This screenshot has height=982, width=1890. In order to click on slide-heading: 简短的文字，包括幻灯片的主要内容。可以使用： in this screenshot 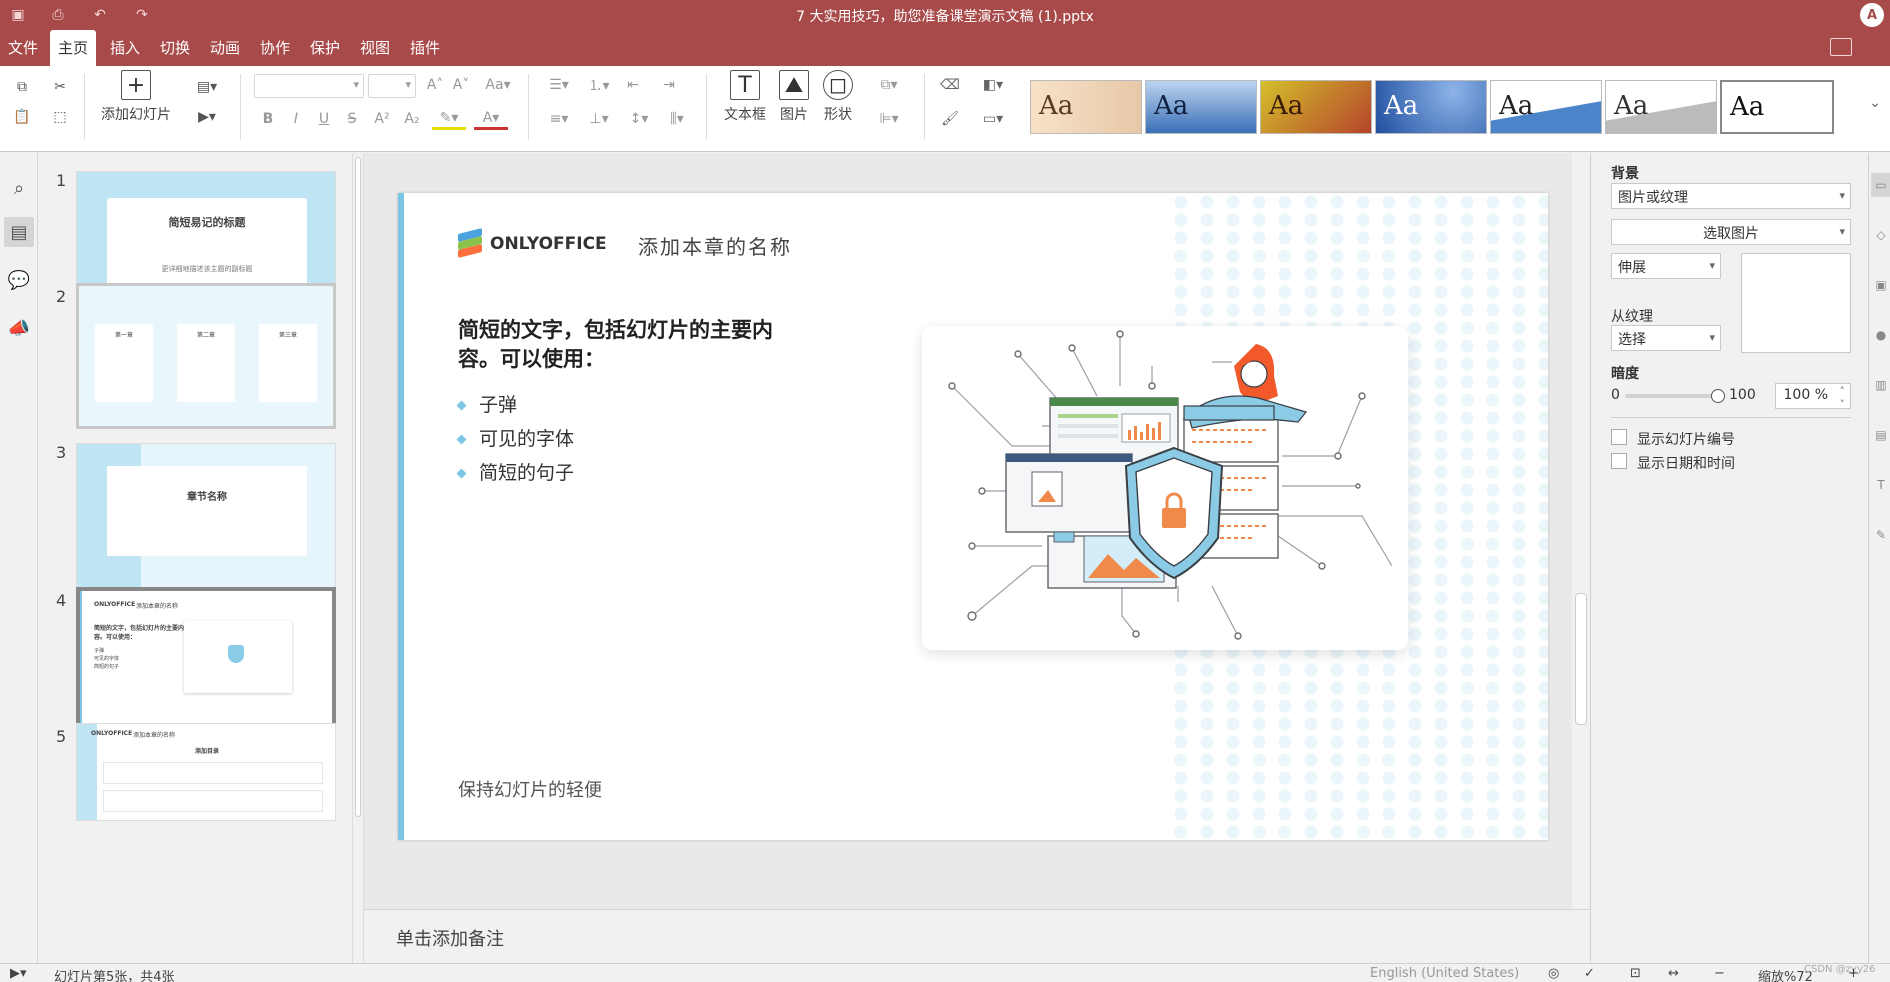, I will do `click(628, 344)`.